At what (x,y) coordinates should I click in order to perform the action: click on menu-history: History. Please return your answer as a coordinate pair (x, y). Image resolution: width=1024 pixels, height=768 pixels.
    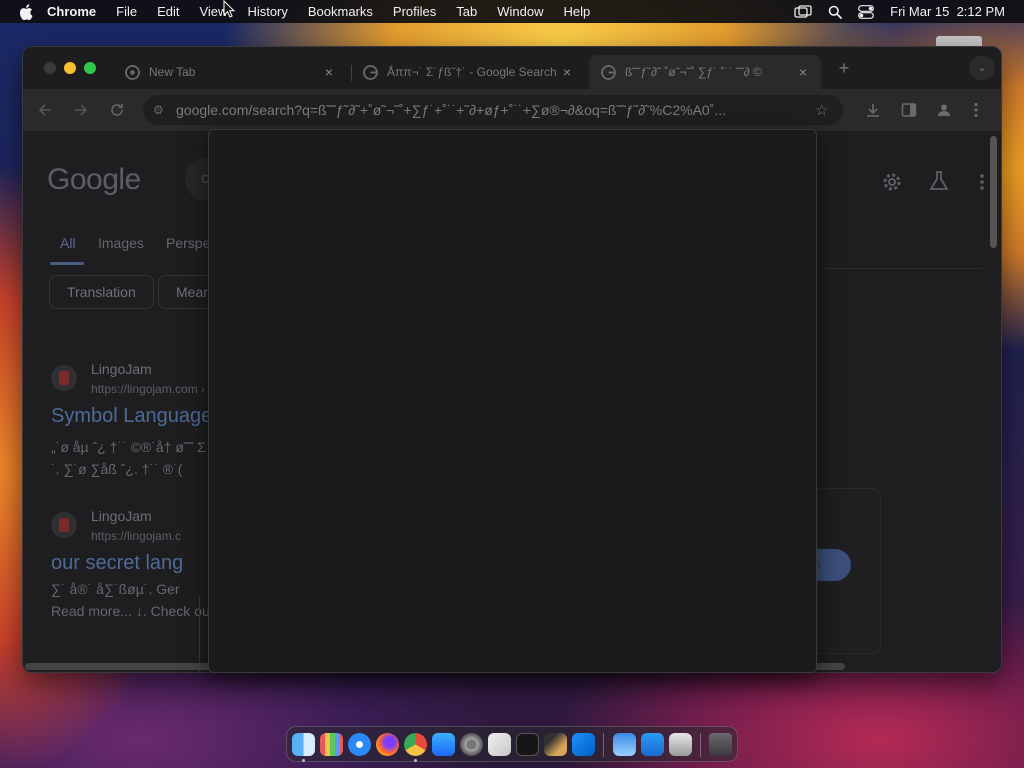
    Looking at the image, I should click on (267, 11).